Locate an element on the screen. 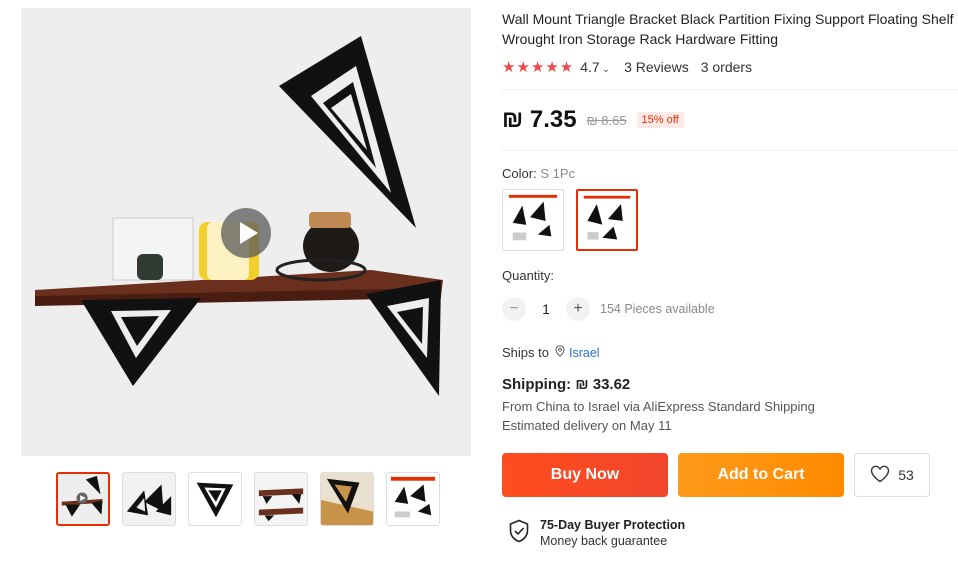 This screenshot has width=958, height=563. current-price: ₪ 7.35 is located at coordinates (539, 119).